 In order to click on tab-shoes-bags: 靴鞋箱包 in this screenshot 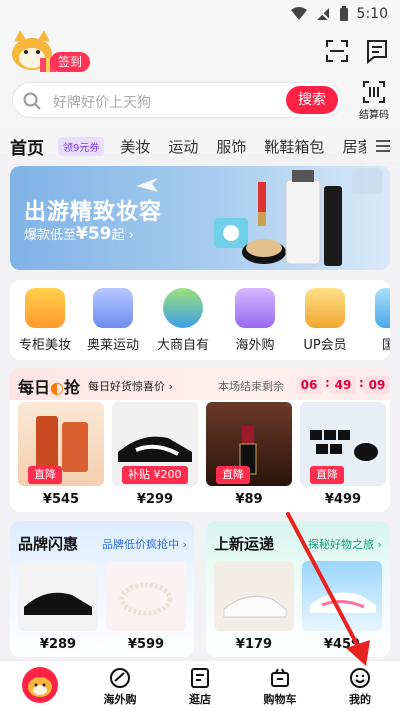, I will do `click(294, 146)`.